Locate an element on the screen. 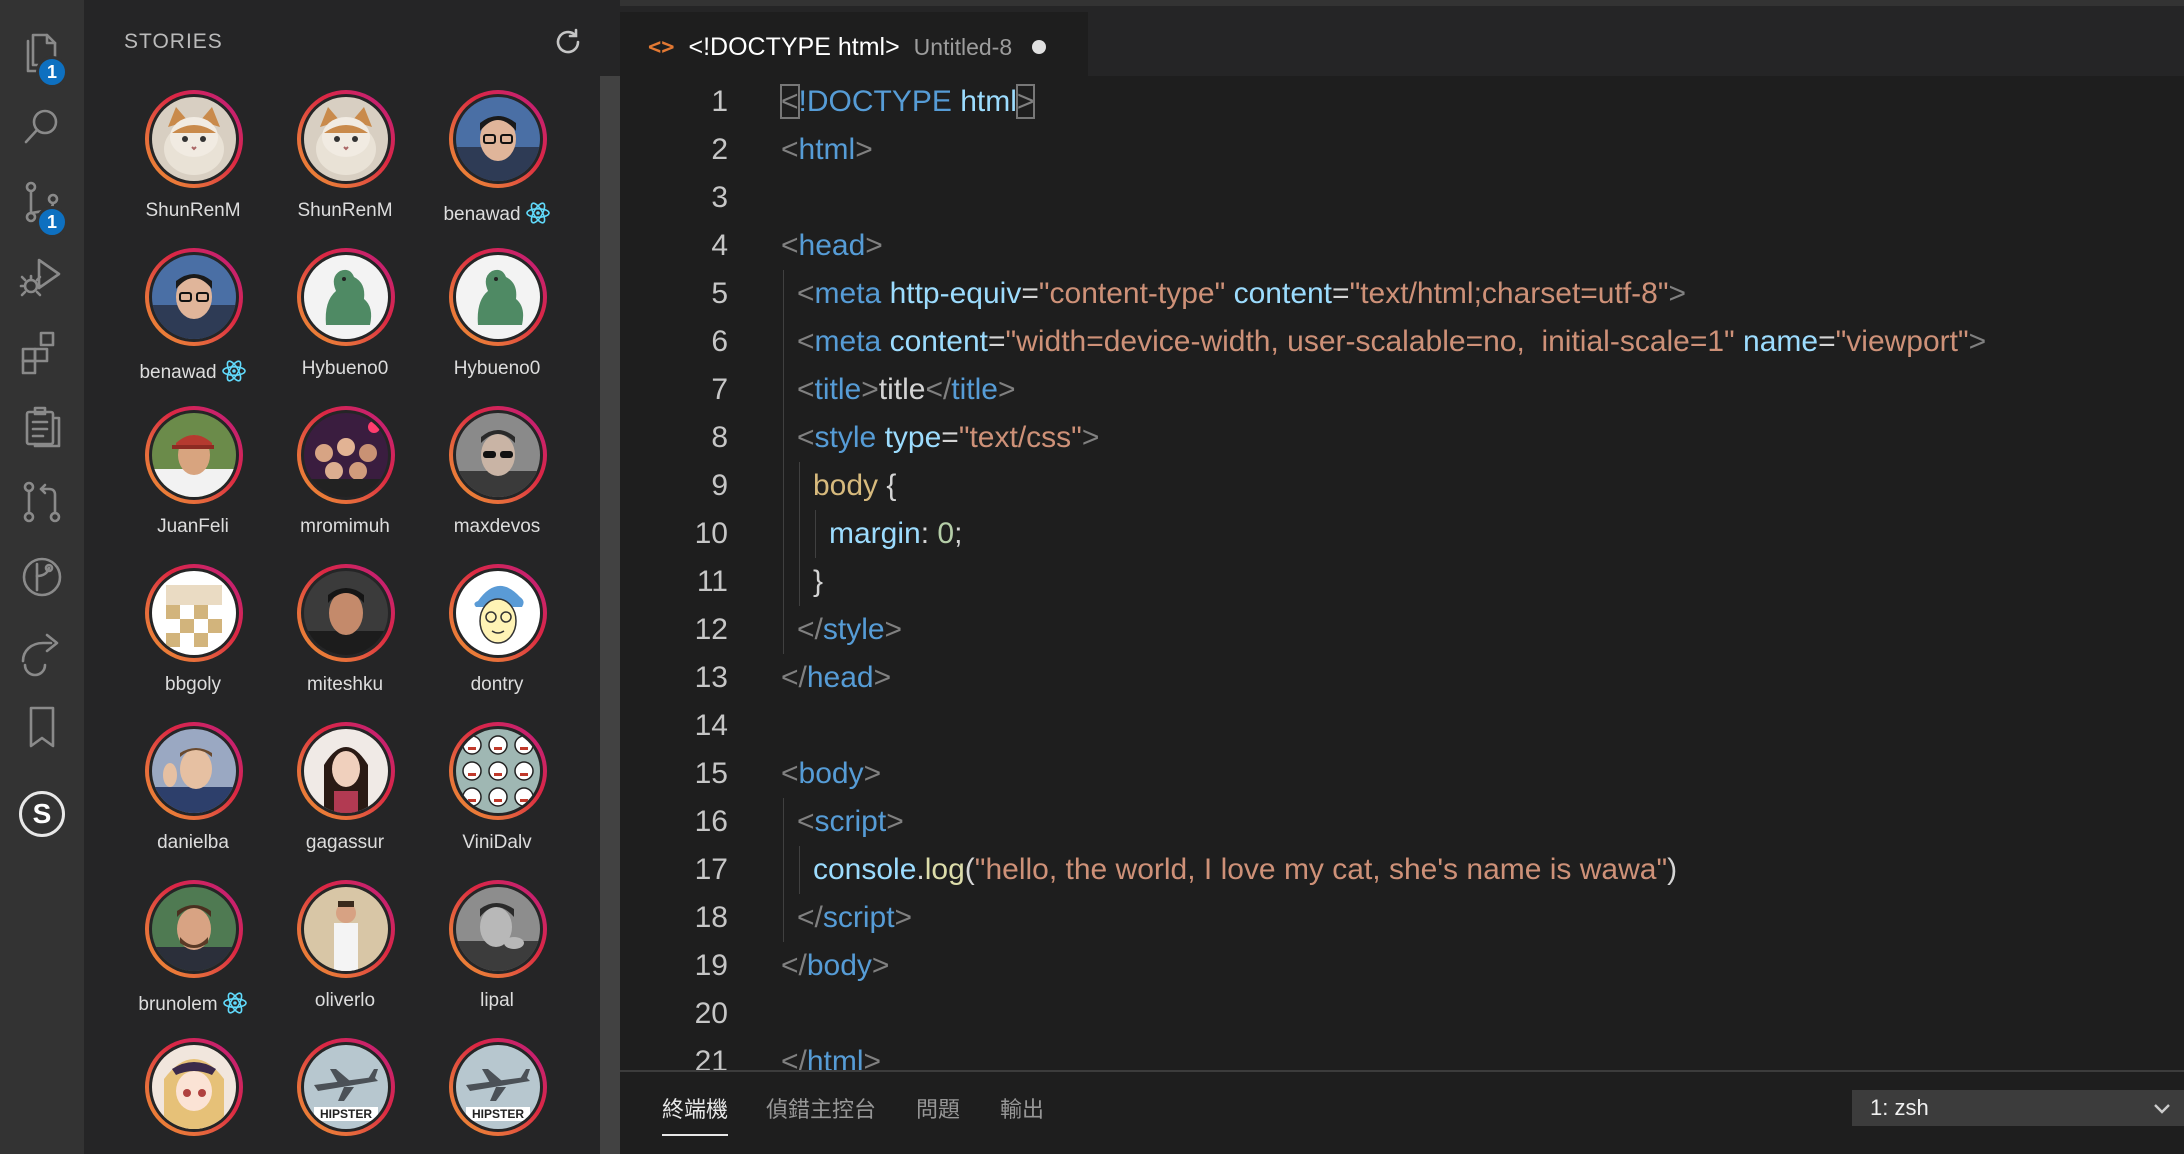 This screenshot has width=2184, height=1154. code-line: 21 </html> is located at coordinates (1402, 1054).